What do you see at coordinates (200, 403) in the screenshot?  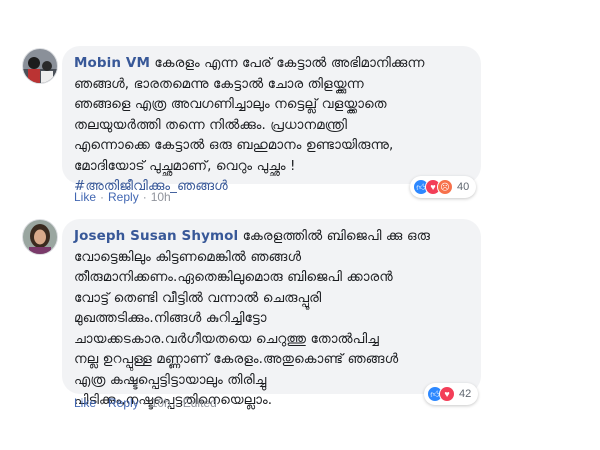 I see `edited-label: Edited` at bounding box center [200, 403].